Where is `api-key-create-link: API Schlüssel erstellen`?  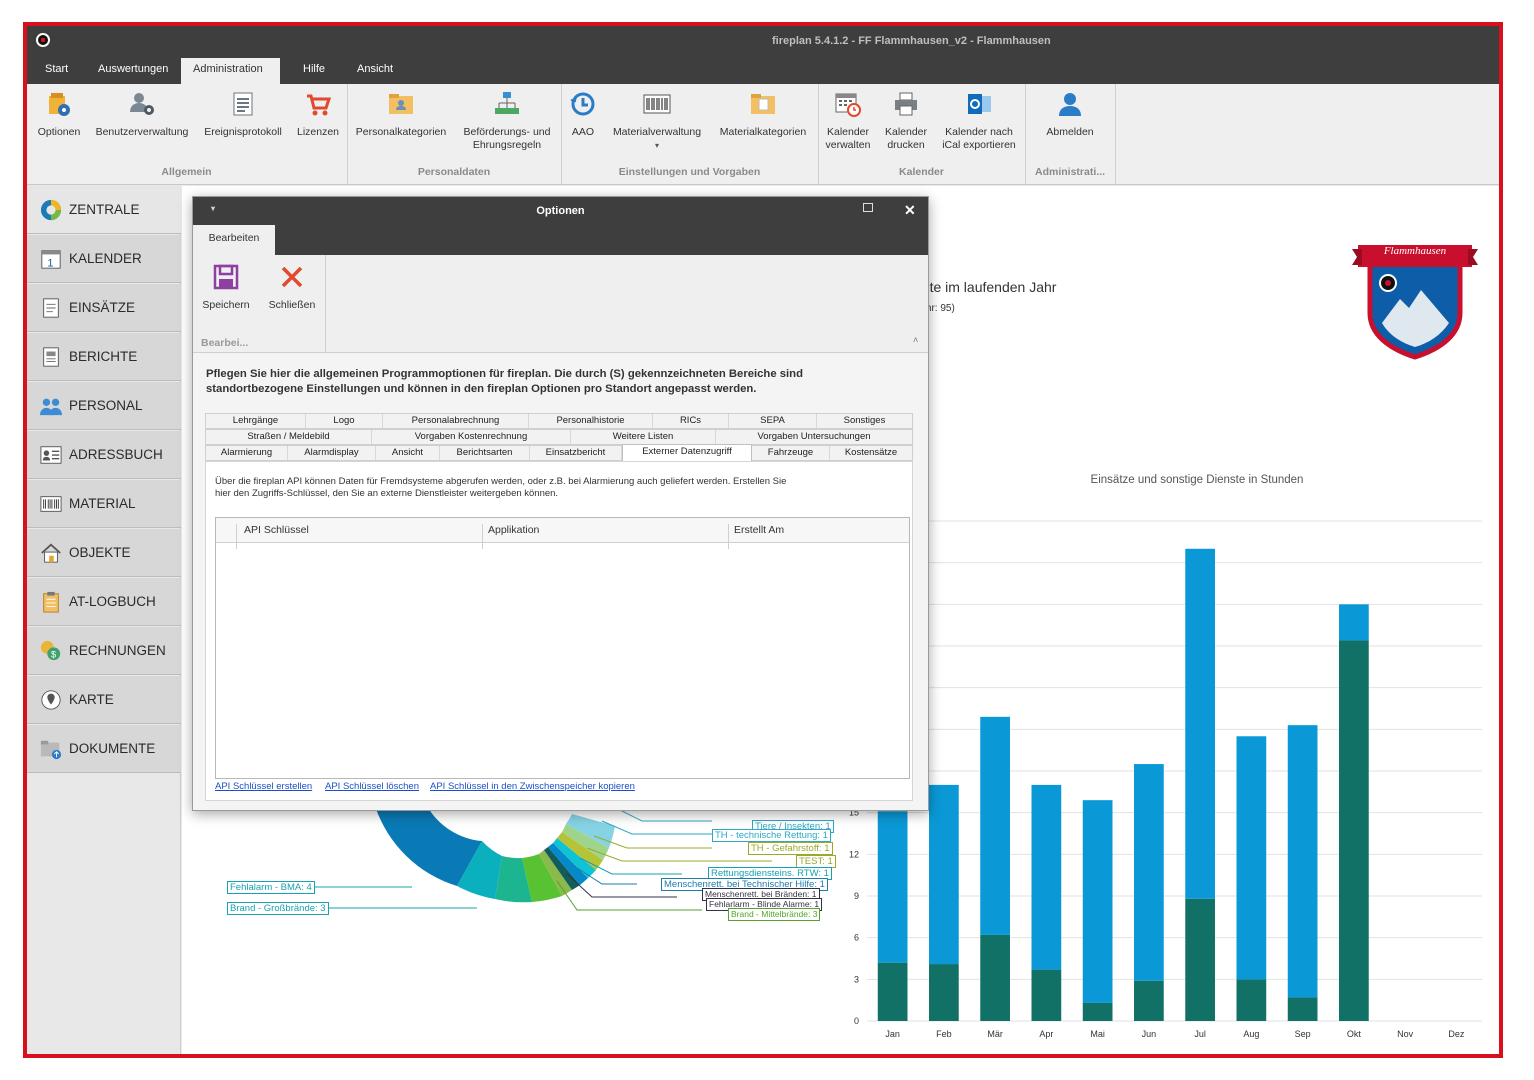
api-key-create-link: API Schlüssel erstellen is located at coordinates (263, 786).